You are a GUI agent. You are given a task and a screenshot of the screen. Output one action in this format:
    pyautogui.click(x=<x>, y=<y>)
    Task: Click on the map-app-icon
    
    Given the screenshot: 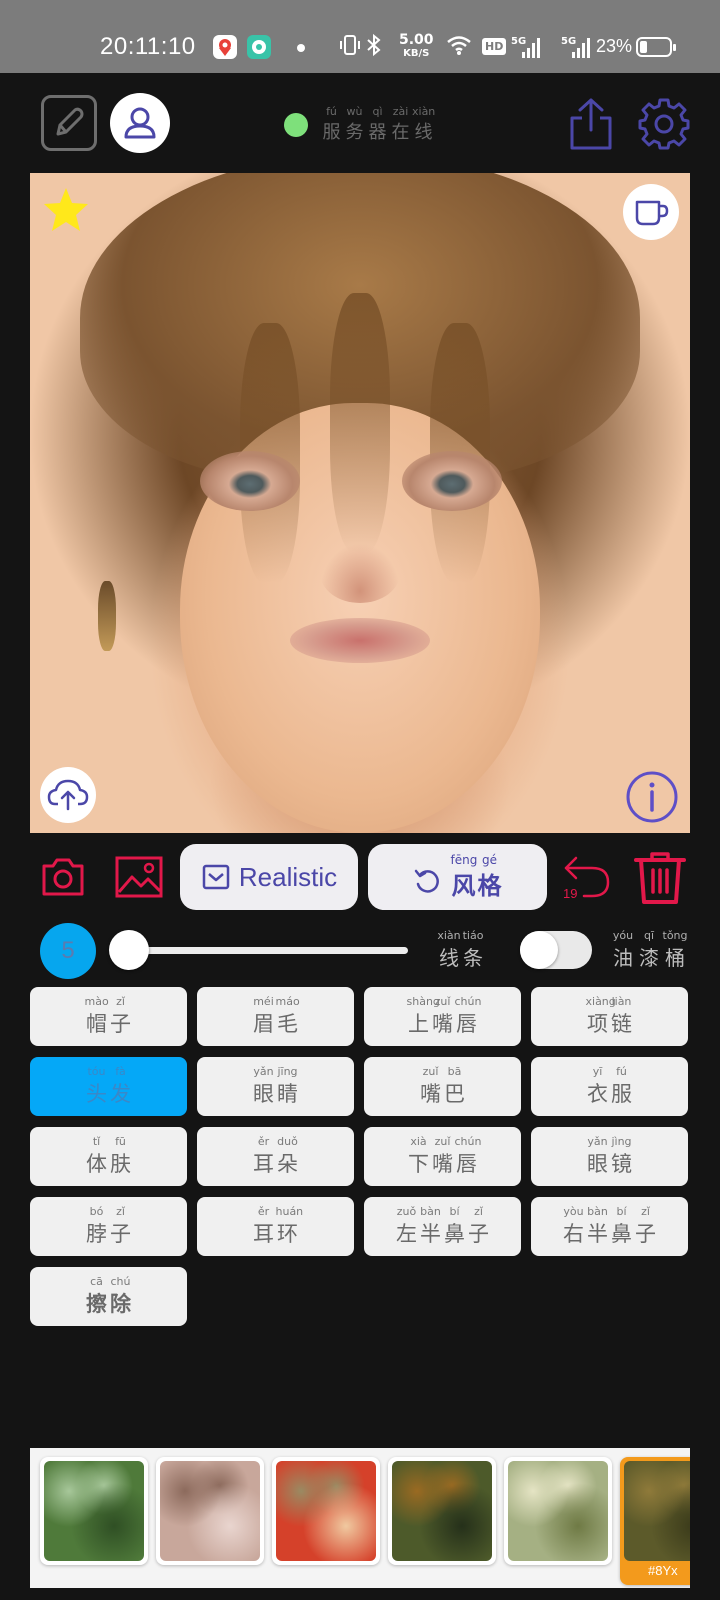 What is the action you would take?
    pyautogui.click(x=225, y=47)
    